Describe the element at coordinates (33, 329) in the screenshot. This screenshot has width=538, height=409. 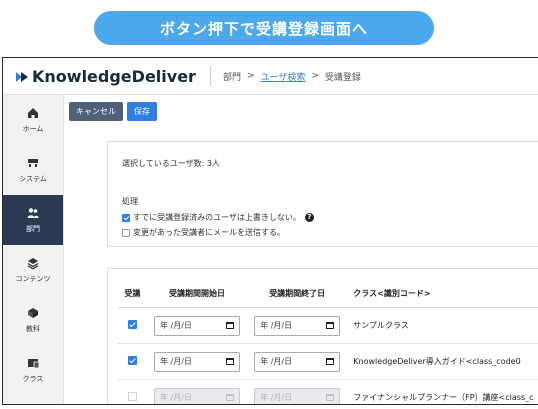
I see `sidebar-item-label: 教科` at that location.